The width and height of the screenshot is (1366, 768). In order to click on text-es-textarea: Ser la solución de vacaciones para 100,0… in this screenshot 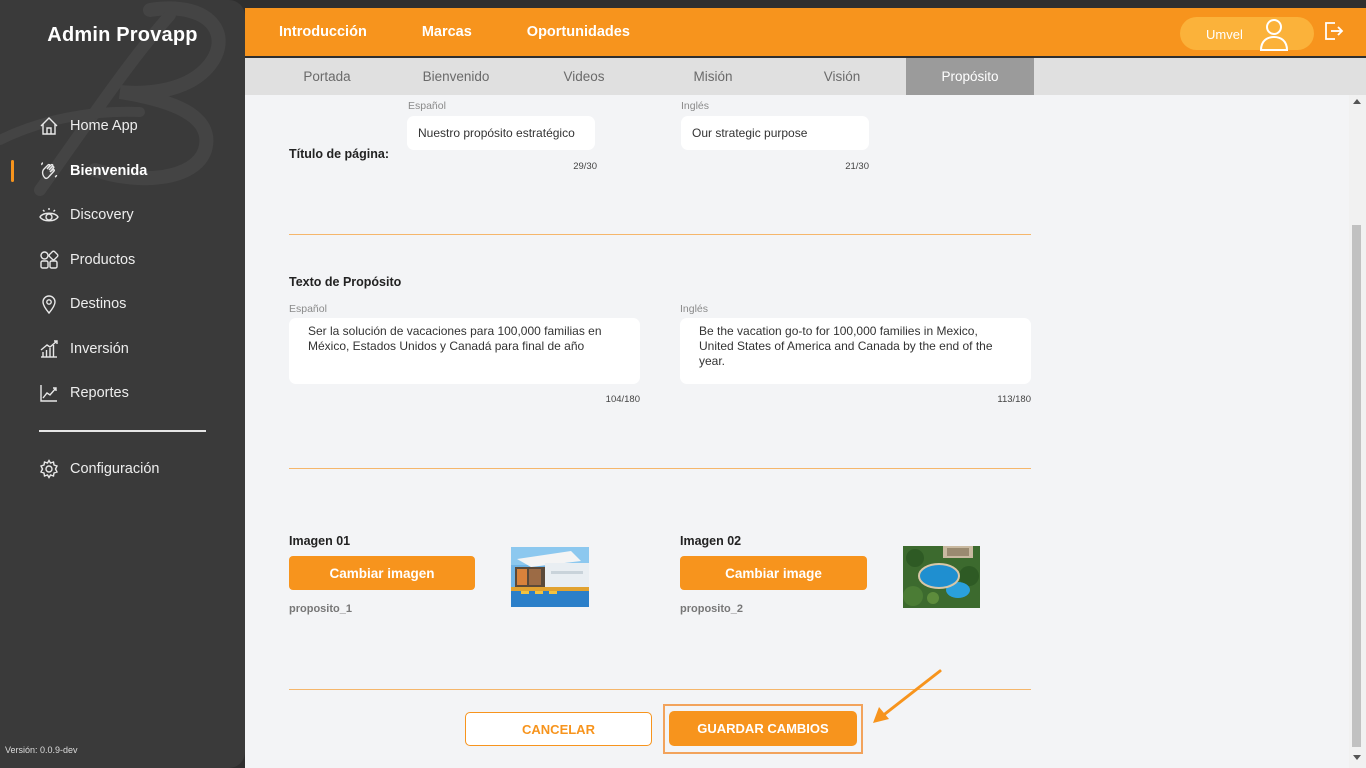, I will do `click(464, 351)`.